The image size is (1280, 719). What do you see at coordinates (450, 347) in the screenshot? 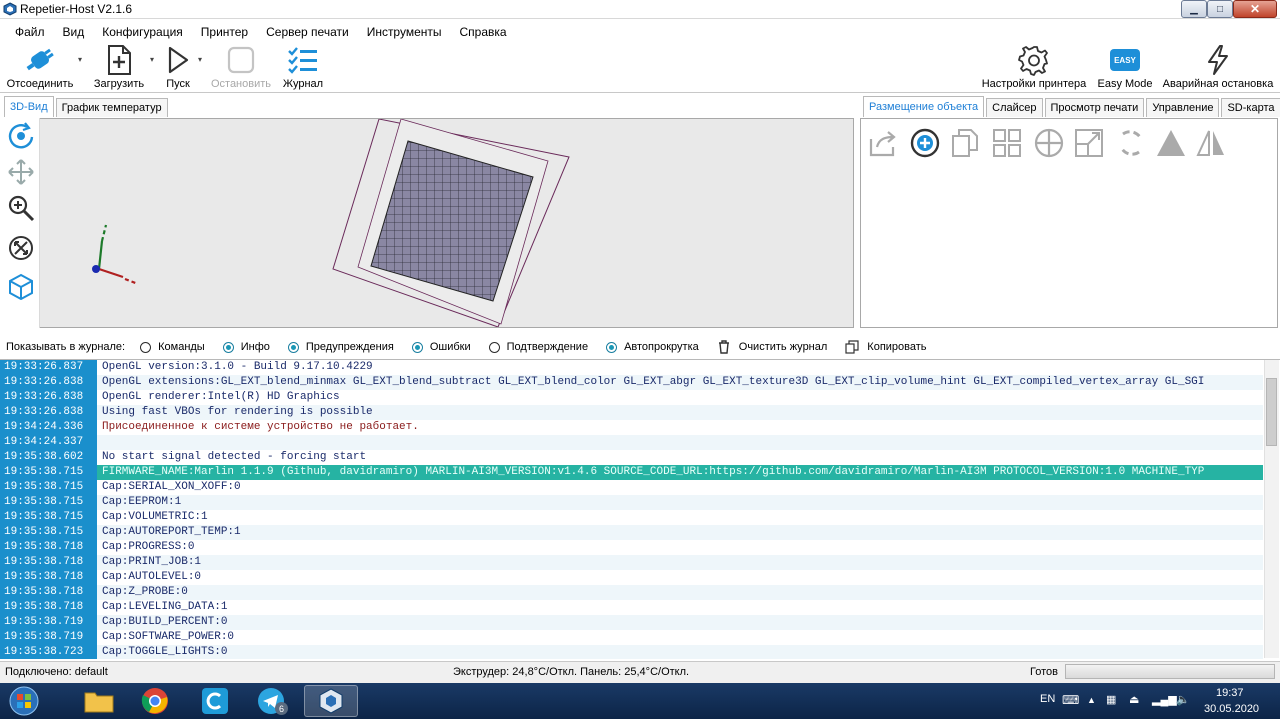
I see `filter-errors-label: Ошибки` at bounding box center [450, 347].